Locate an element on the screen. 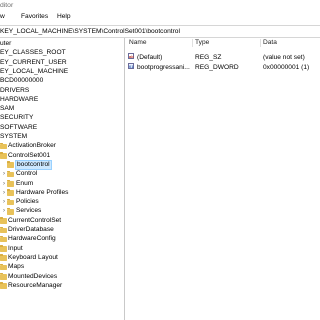 This screenshot has width=320, height=320. value-name: (Default) is located at coordinates (150, 57).